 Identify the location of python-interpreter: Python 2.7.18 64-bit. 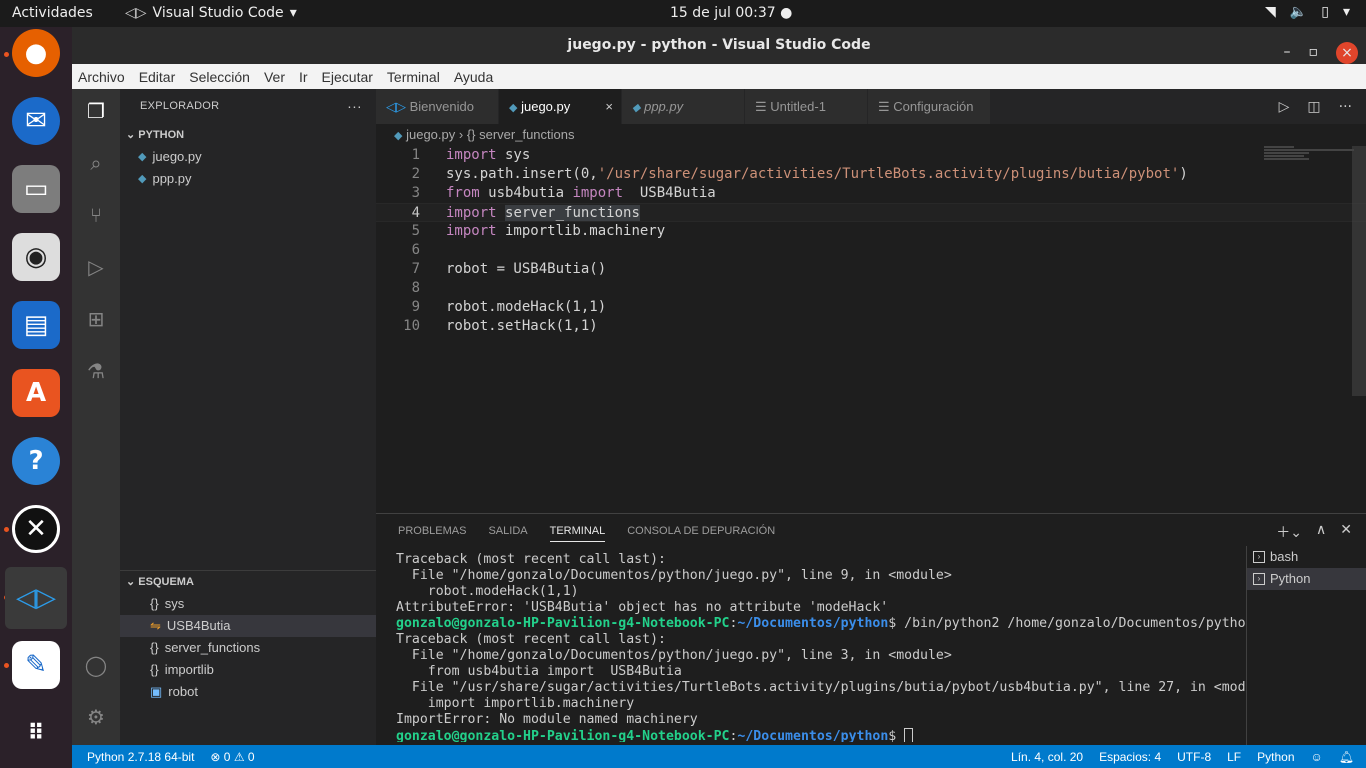
(140, 757).